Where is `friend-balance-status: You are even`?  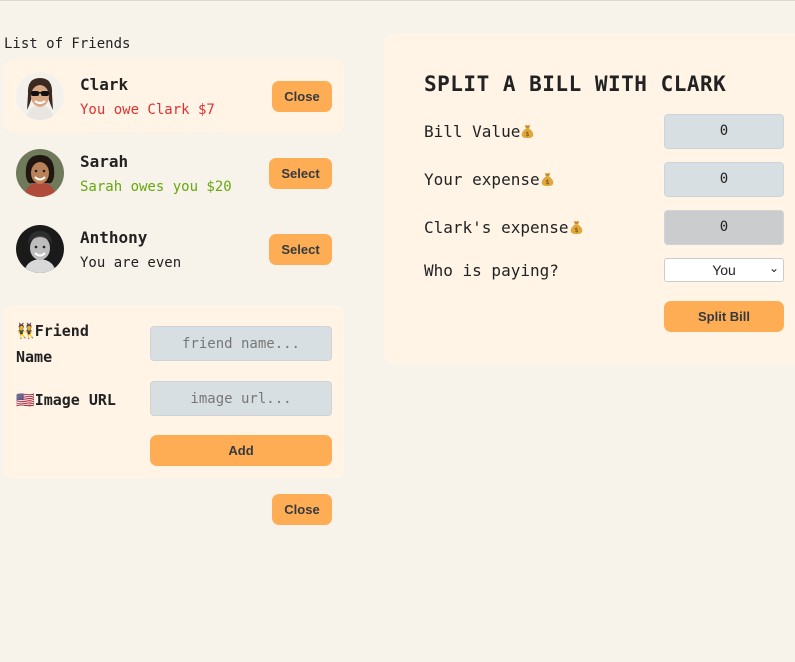
friend-balance-status: You are even is located at coordinates (131, 263).